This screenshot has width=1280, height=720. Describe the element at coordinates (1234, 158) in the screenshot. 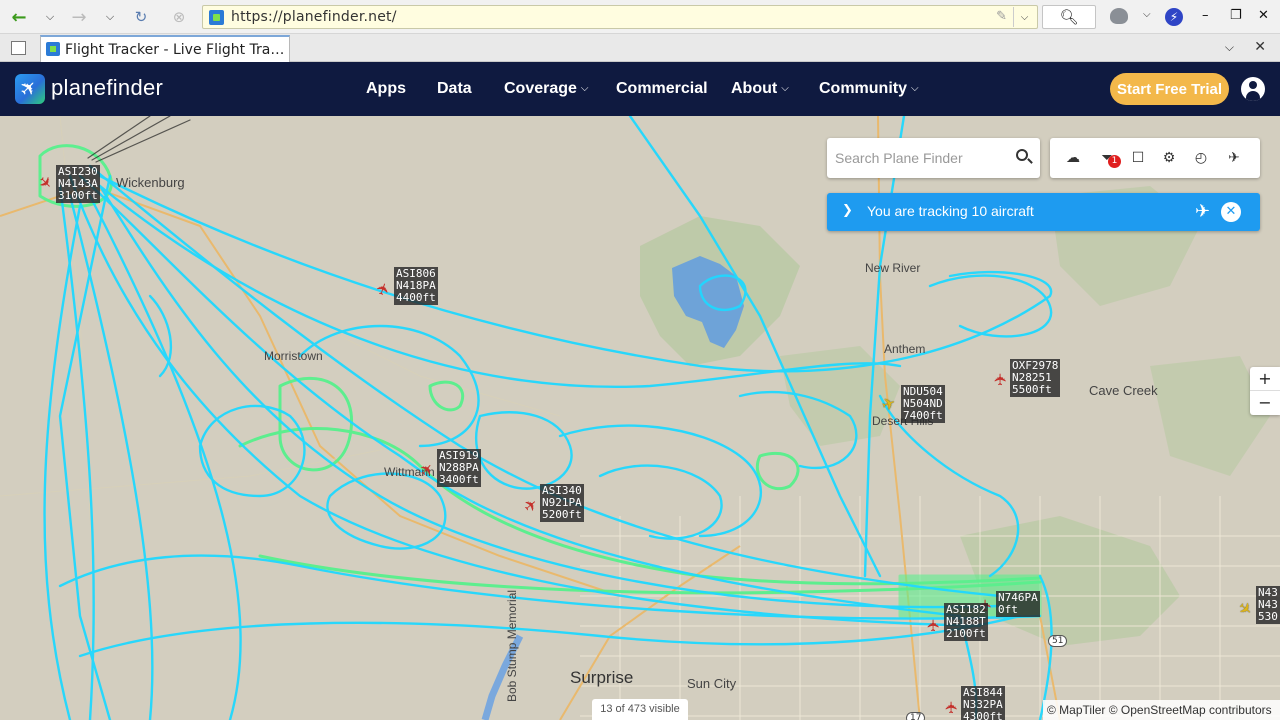

I see `layers-icon: ✈` at that location.